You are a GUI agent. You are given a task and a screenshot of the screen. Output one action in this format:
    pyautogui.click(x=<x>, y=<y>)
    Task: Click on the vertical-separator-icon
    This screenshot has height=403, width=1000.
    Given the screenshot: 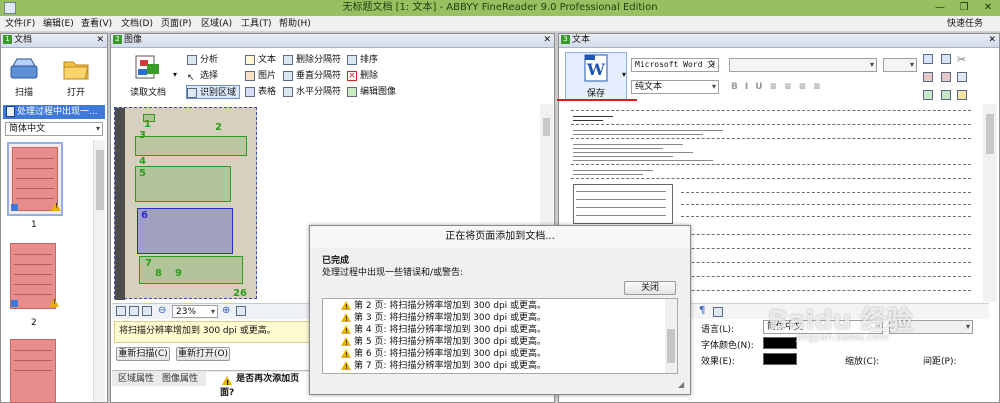 What is the action you would take?
    pyautogui.click(x=288, y=75)
    